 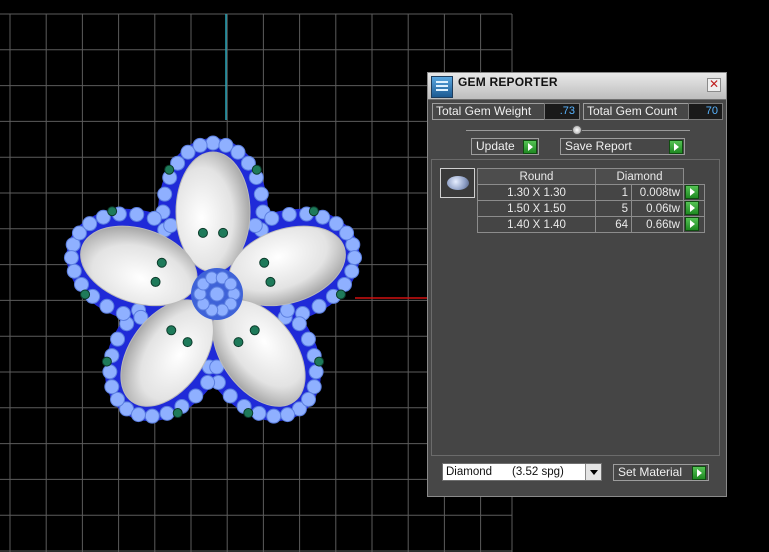 I want to click on material-spg: (3.52 spg), so click(x=538, y=472).